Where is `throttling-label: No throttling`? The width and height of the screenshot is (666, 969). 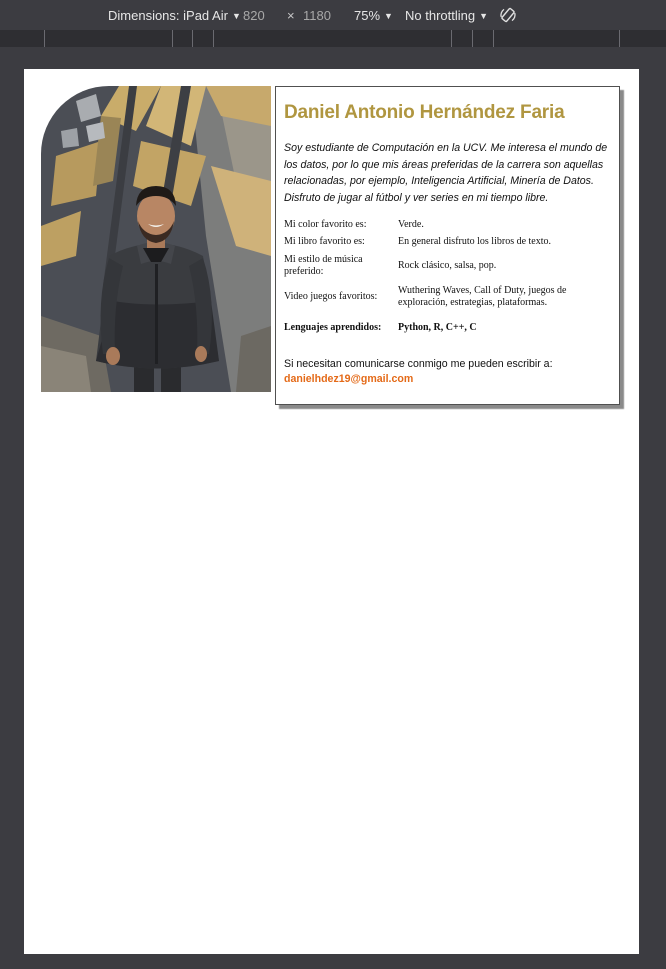
throttling-label: No throttling is located at coordinates (440, 15).